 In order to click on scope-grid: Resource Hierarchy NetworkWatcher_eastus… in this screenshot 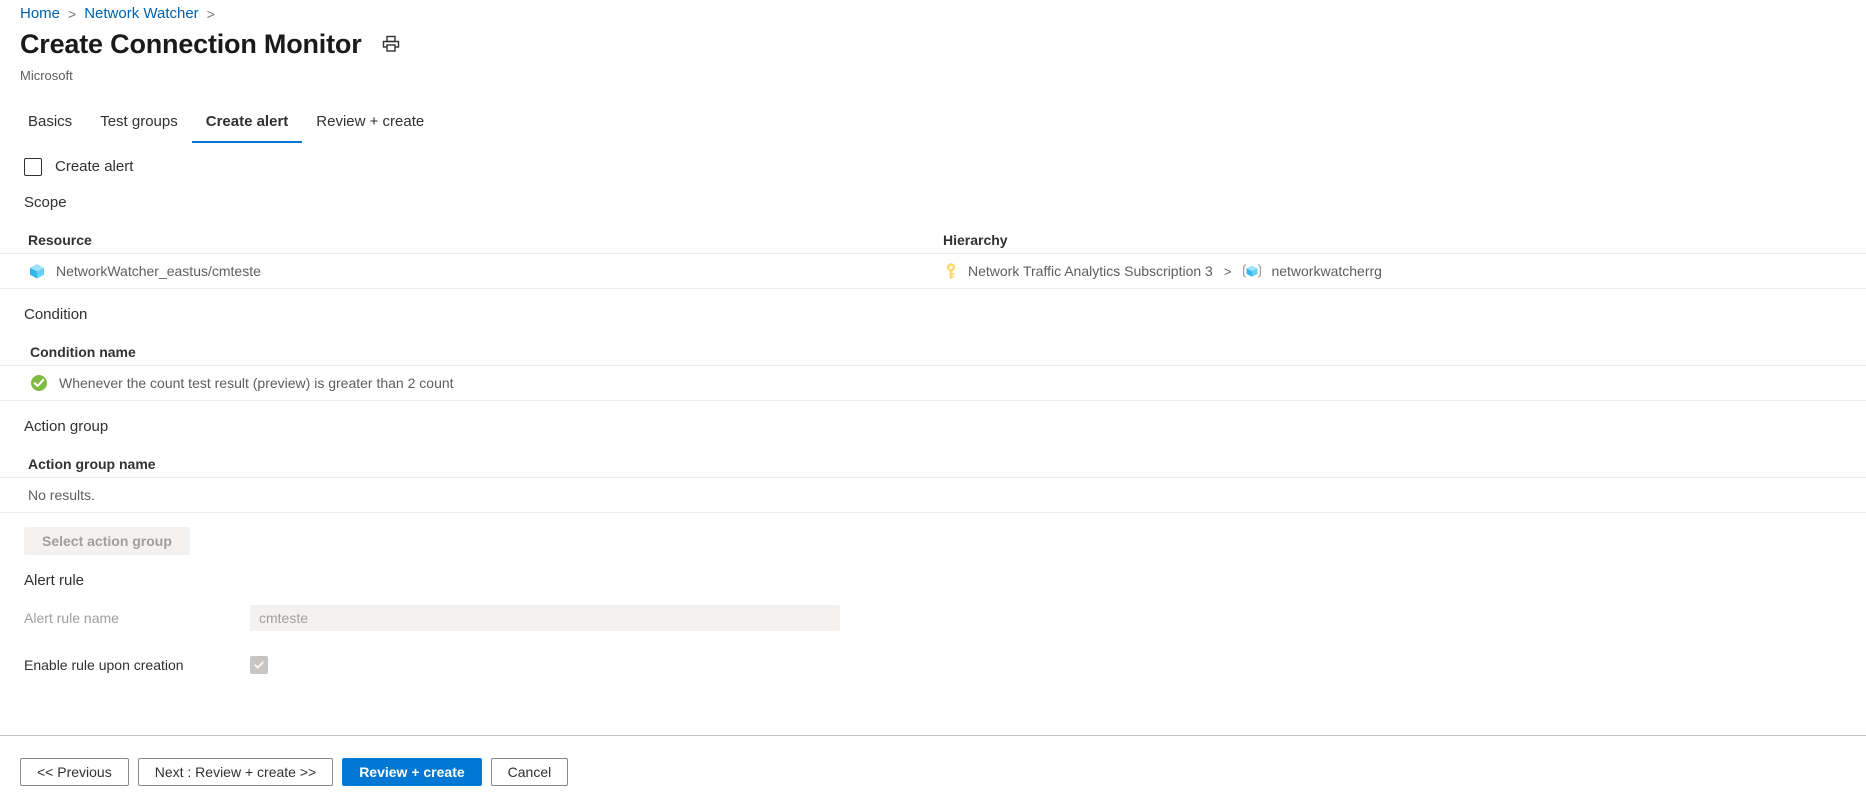, I will do `click(933, 258)`.